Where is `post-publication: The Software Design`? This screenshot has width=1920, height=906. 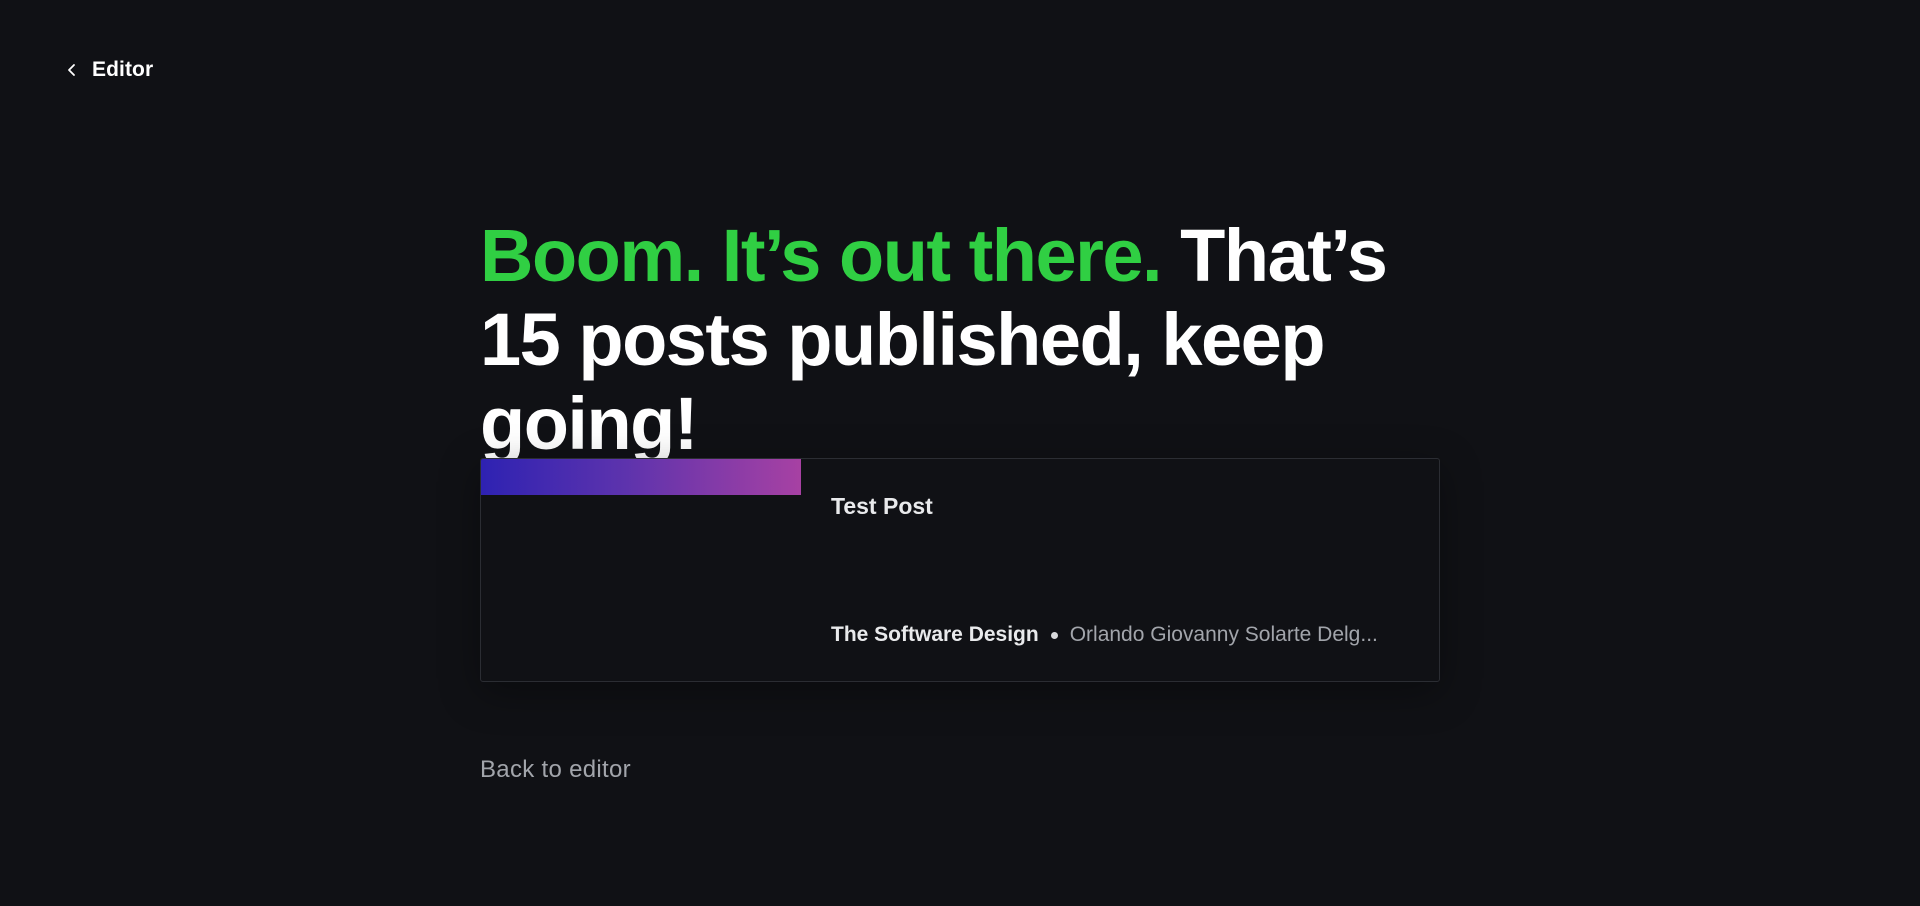
post-publication: The Software Design is located at coordinates (935, 634).